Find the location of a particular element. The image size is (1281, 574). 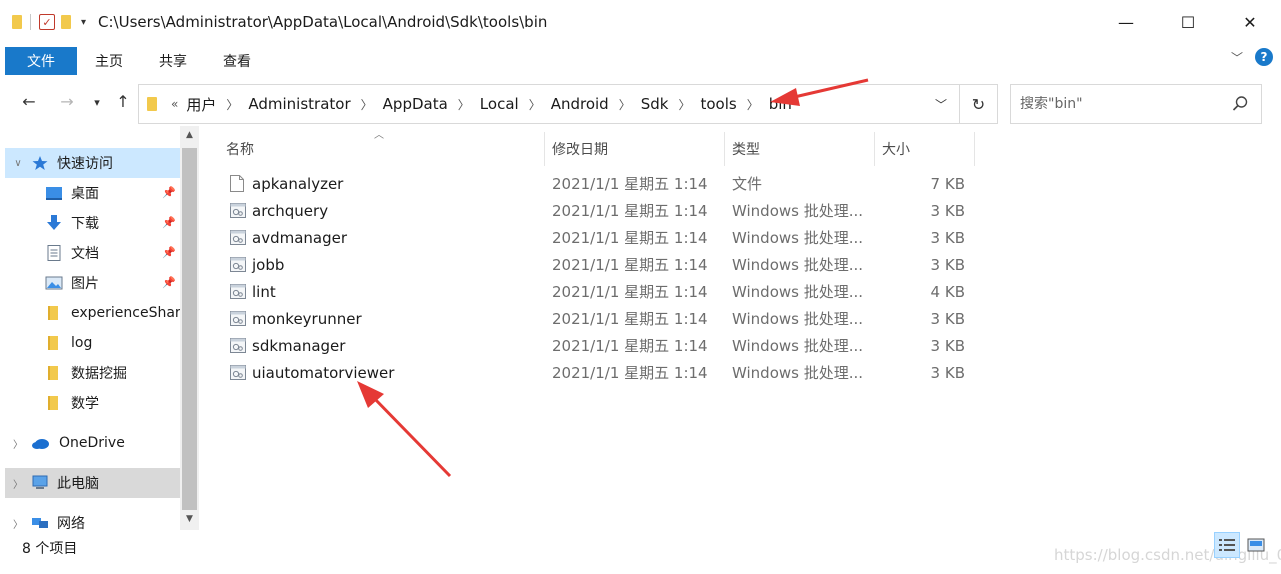

scroll-down-arrow-icon: ▼ is located at coordinates (189, 521).